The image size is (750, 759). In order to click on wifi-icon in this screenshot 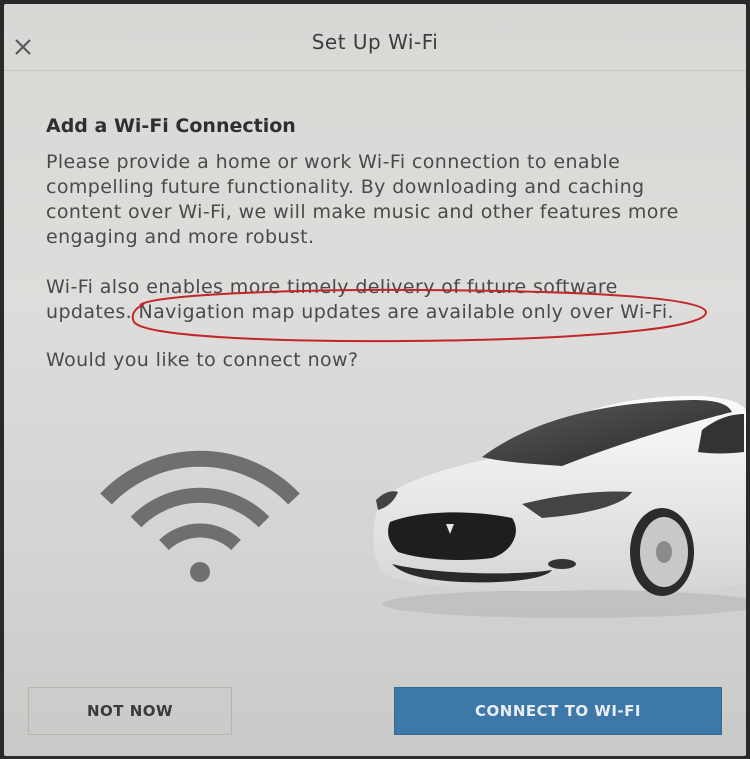, I will do `click(200, 516)`.